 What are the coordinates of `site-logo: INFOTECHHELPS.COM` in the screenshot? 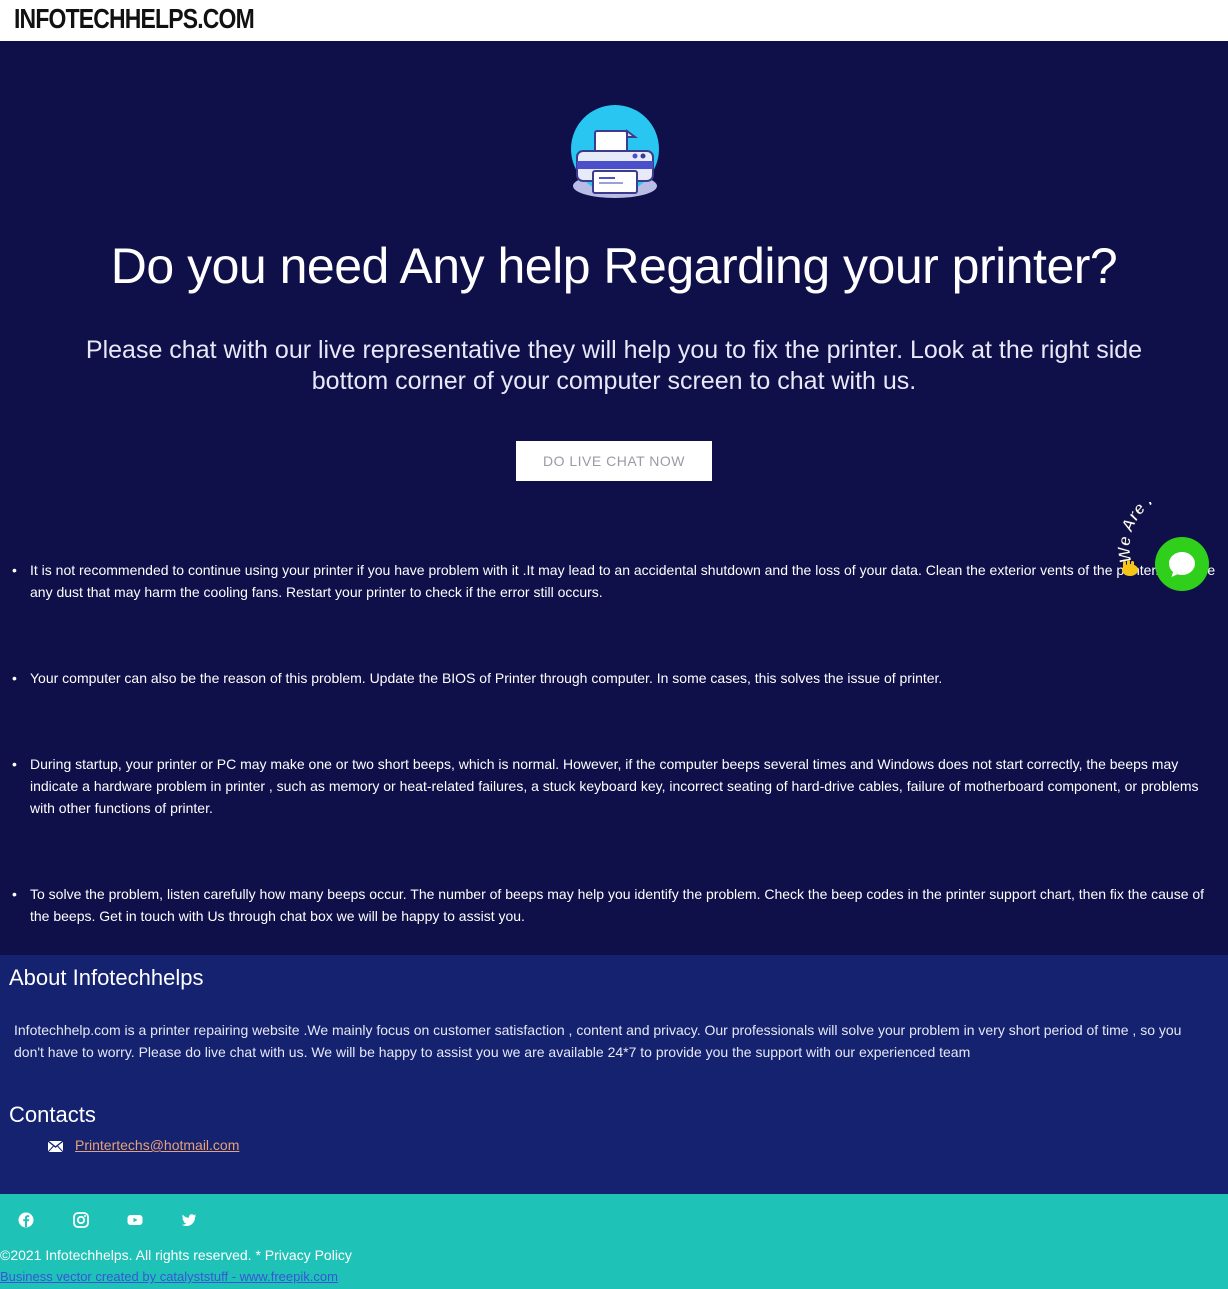 It's located at (134, 19).